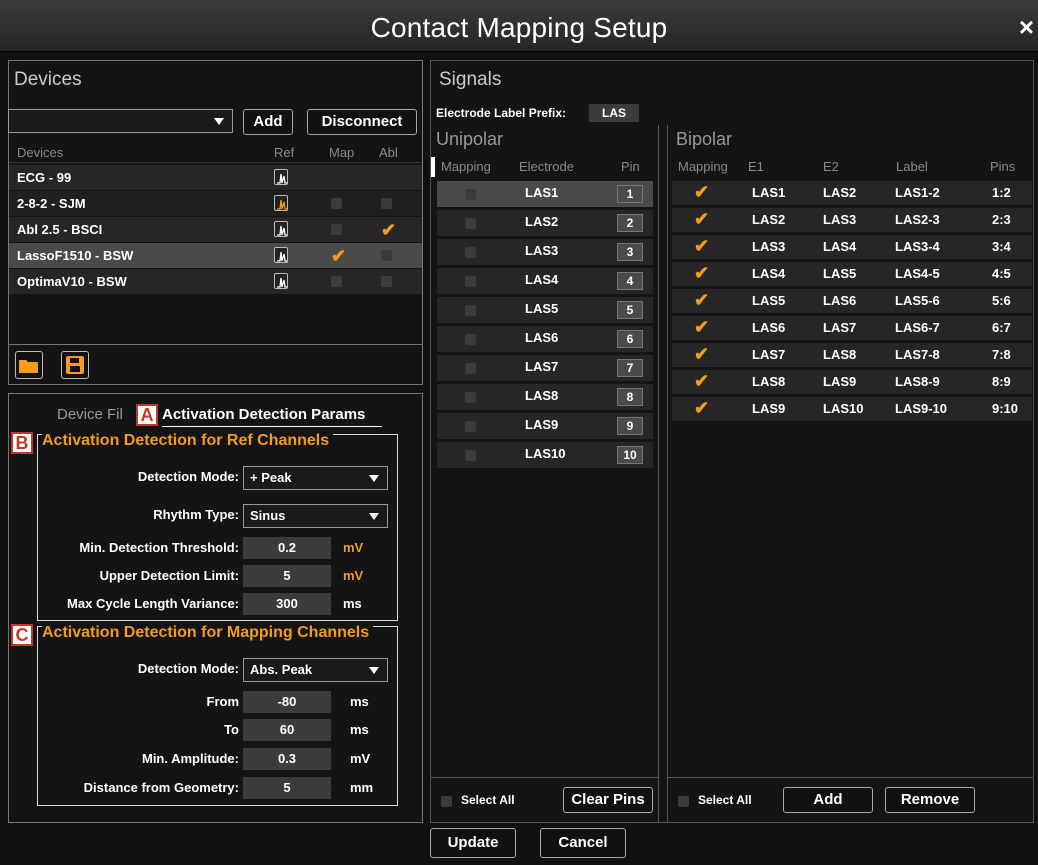  What do you see at coordinates (630, 223) in the screenshot?
I see `unipolar-pin: 2` at bounding box center [630, 223].